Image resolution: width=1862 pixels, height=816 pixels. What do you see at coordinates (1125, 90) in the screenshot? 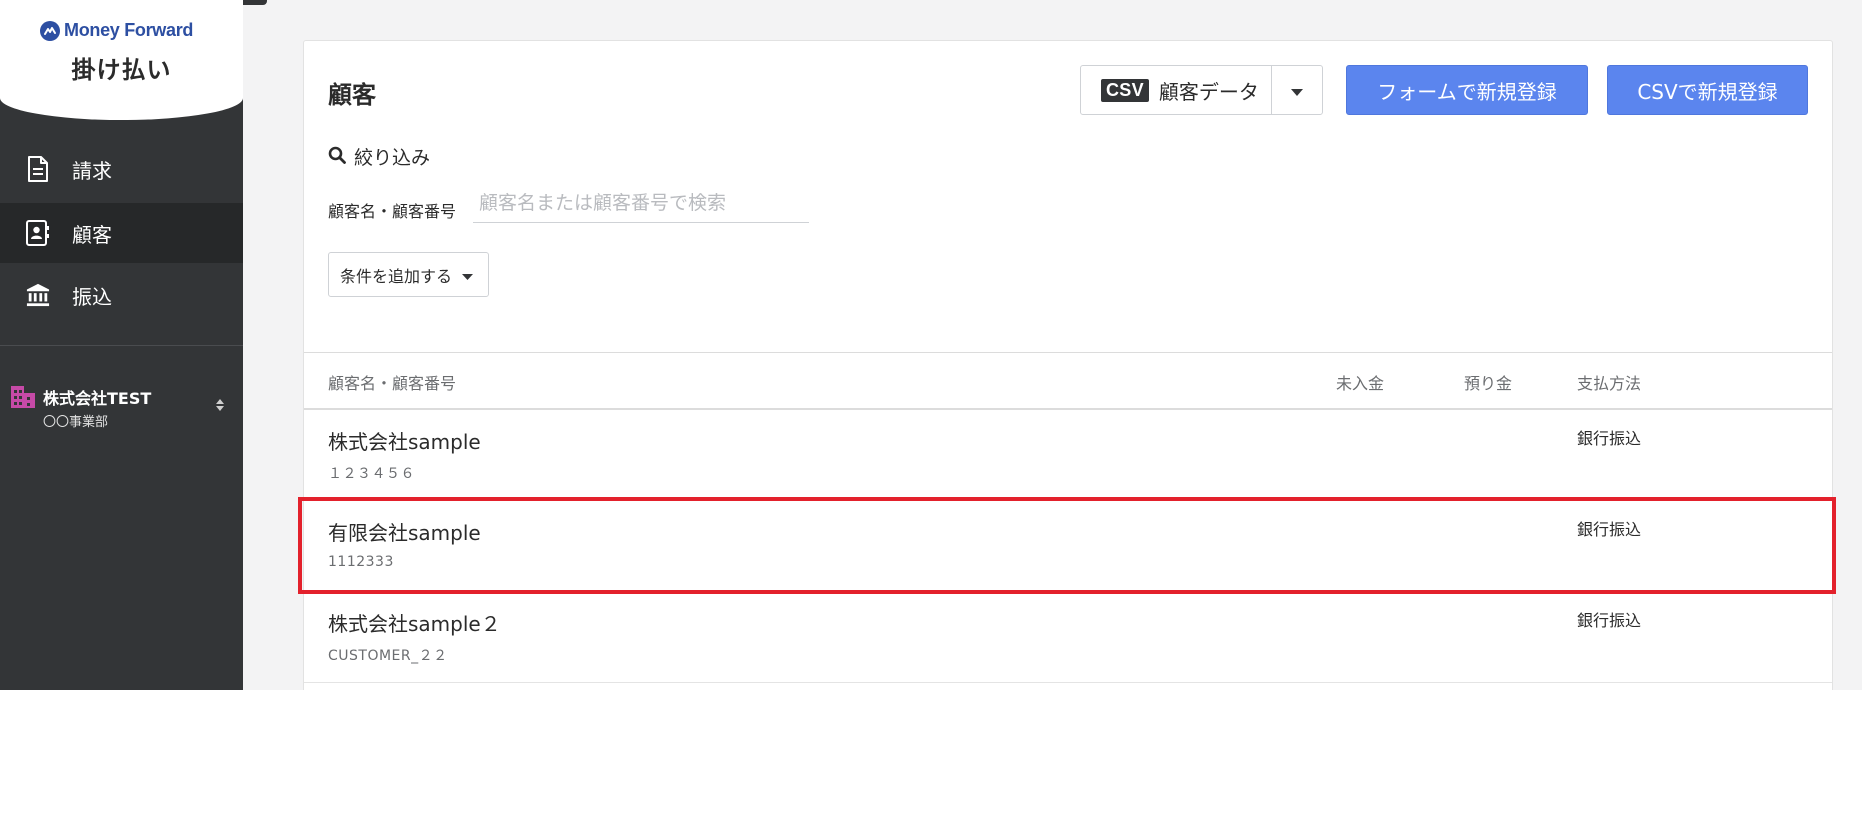
I see `csv-badge: CSV` at bounding box center [1125, 90].